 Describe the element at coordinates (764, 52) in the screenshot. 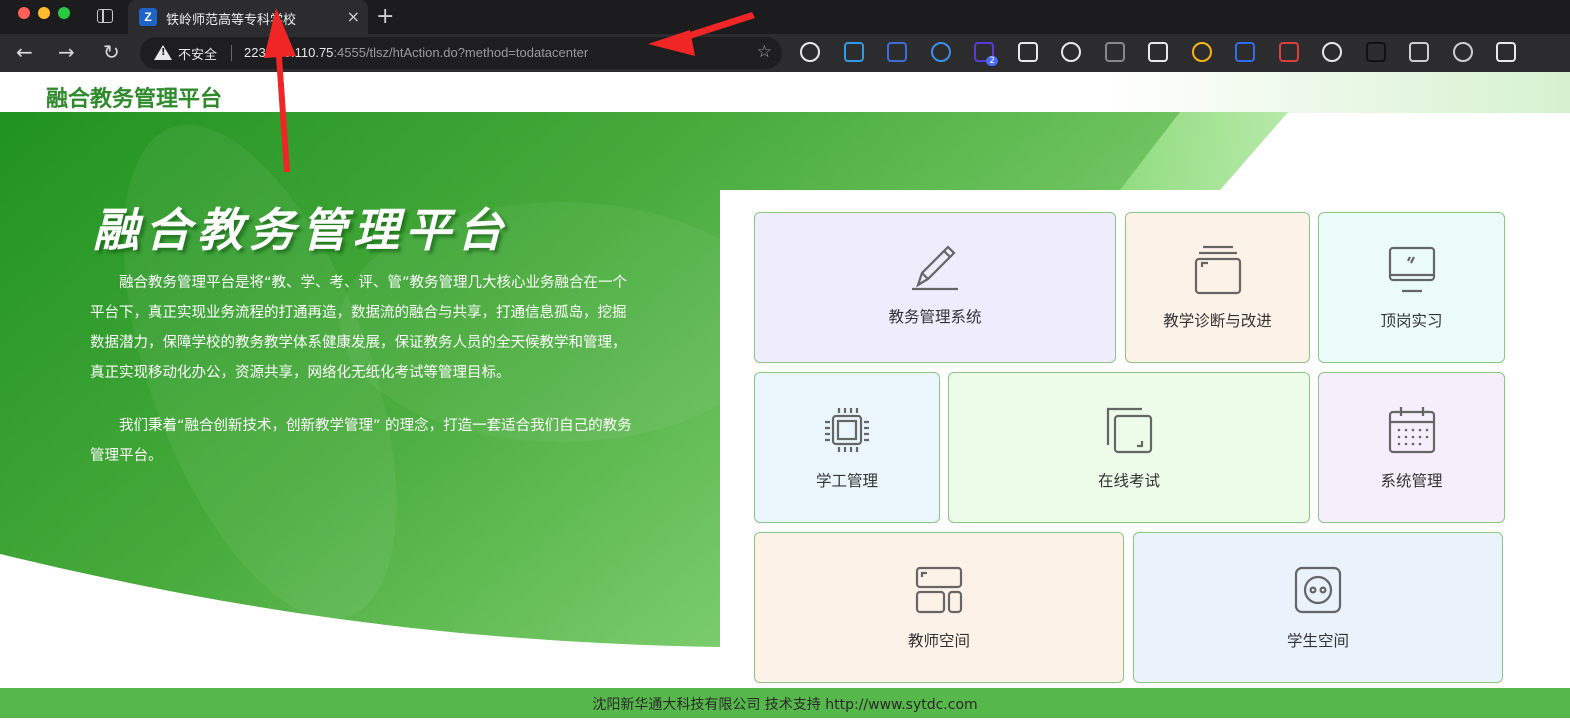

I see `bookmark-star-icon: ☆` at that location.